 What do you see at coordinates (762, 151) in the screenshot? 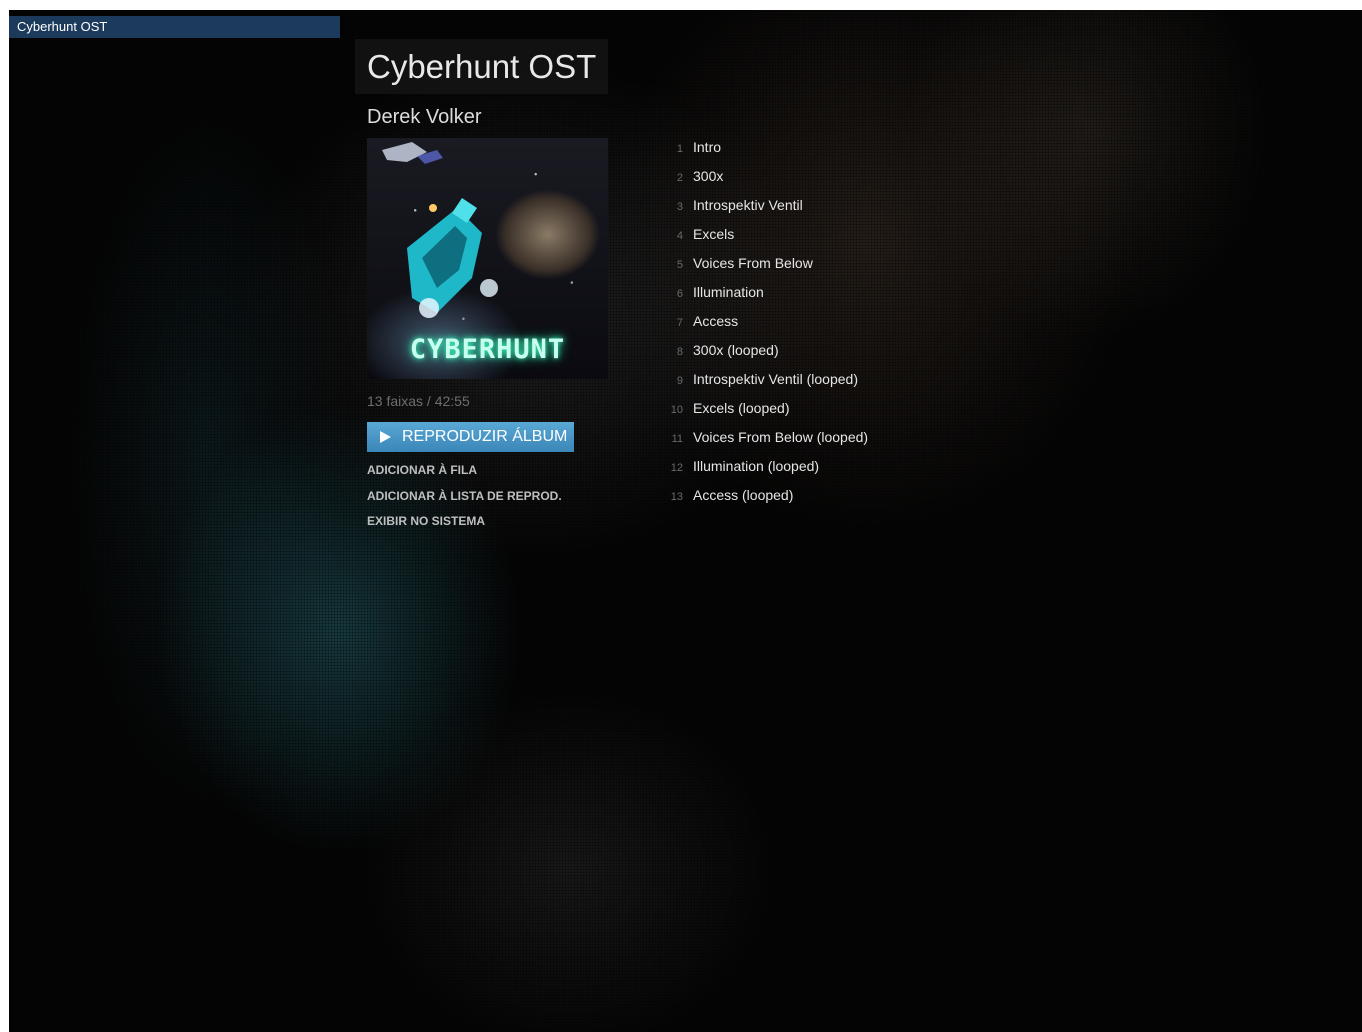
I see `track-row: 1 Intro` at bounding box center [762, 151].